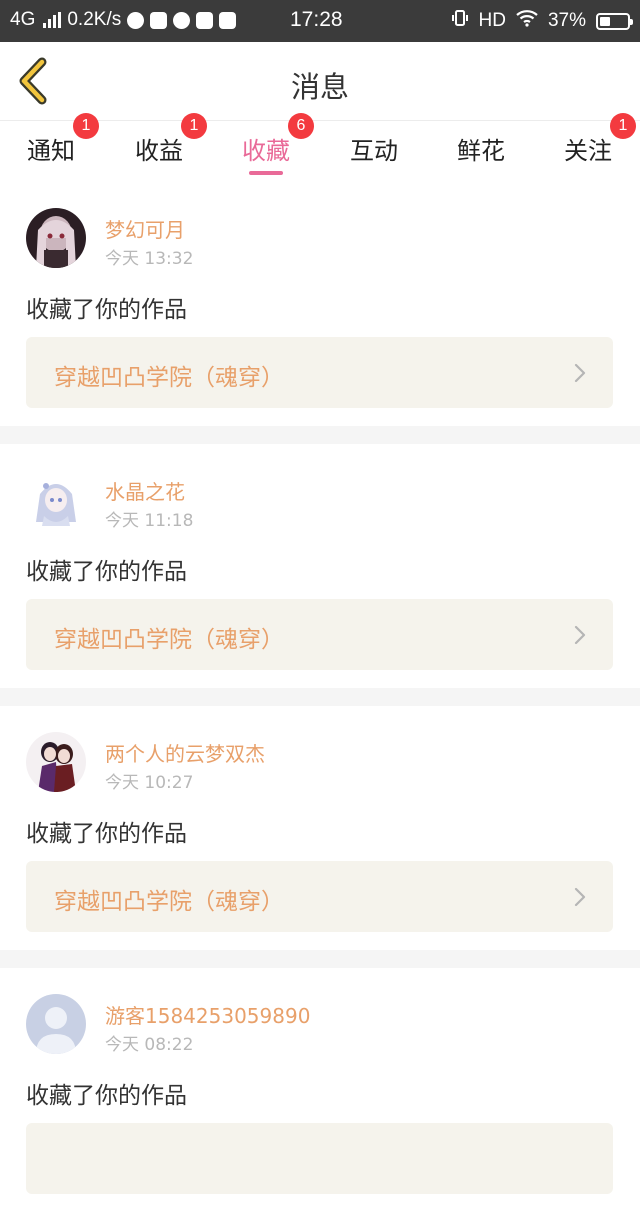  What do you see at coordinates (123, 20) in the screenshot?
I see `status-left: 4G 0.2K/s` at bounding box center [123, 20].